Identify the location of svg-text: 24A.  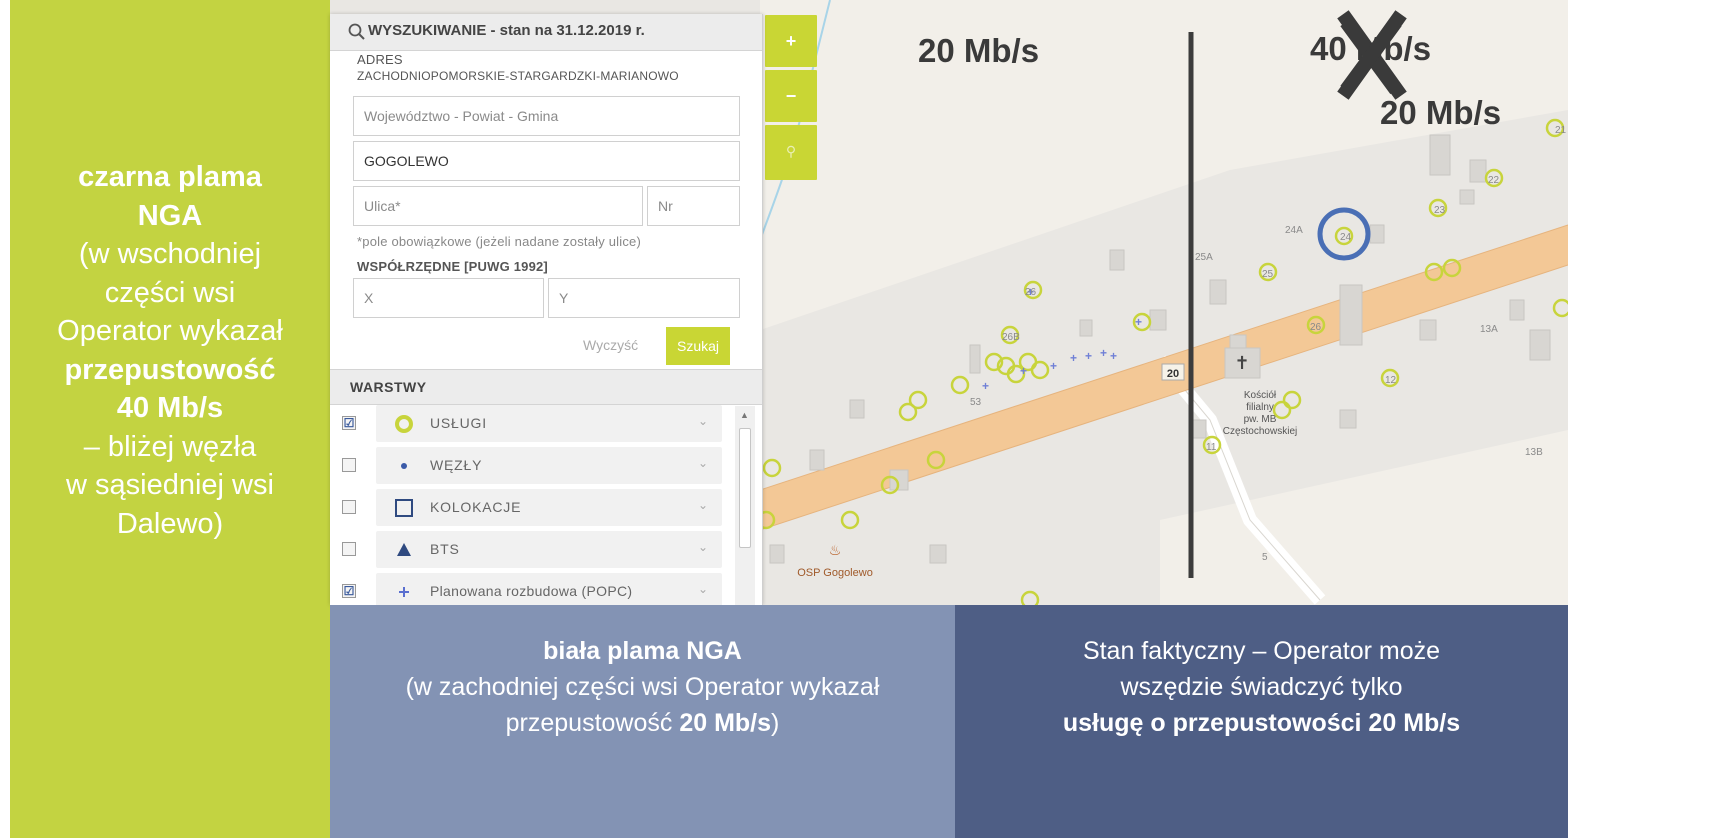
(1294, 230).